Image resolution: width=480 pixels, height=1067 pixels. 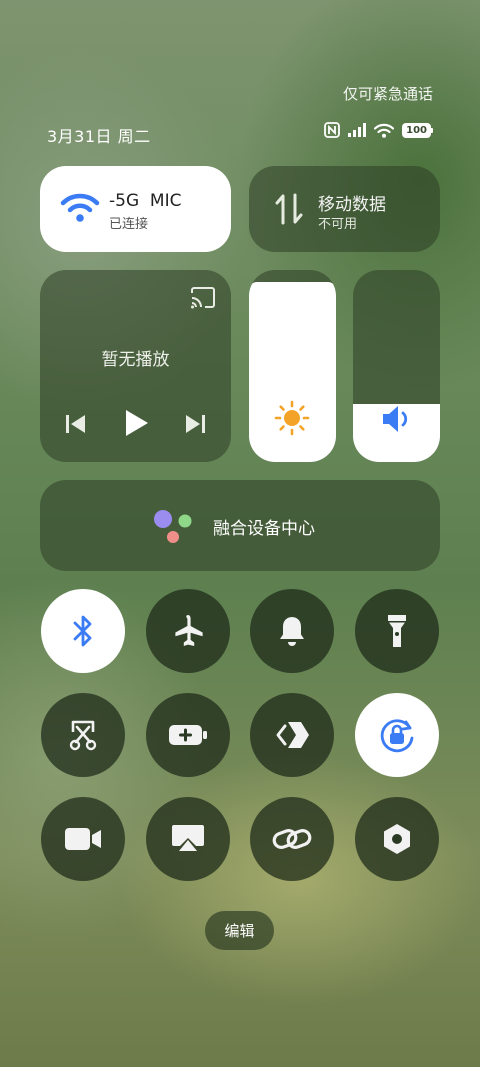 I want to click on speaker-icon, so click(x=395, y=419).